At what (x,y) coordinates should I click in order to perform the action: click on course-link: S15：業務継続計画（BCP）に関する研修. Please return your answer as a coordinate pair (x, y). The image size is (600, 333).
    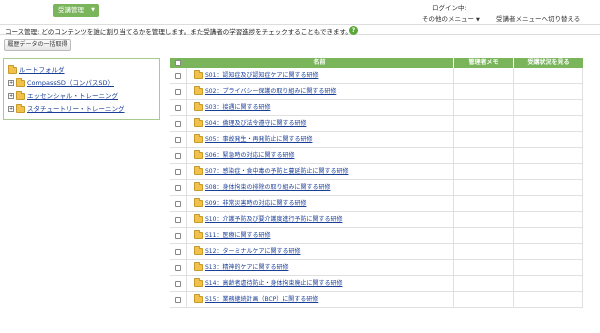
    Looking at the image, I should click on (256, 299).